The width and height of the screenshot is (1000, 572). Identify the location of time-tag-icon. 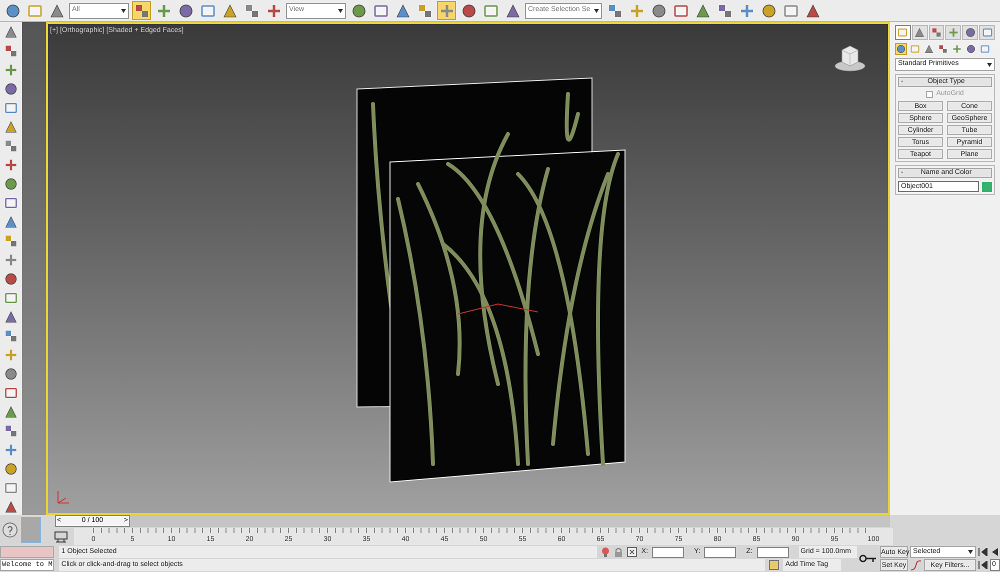
(774, 565).